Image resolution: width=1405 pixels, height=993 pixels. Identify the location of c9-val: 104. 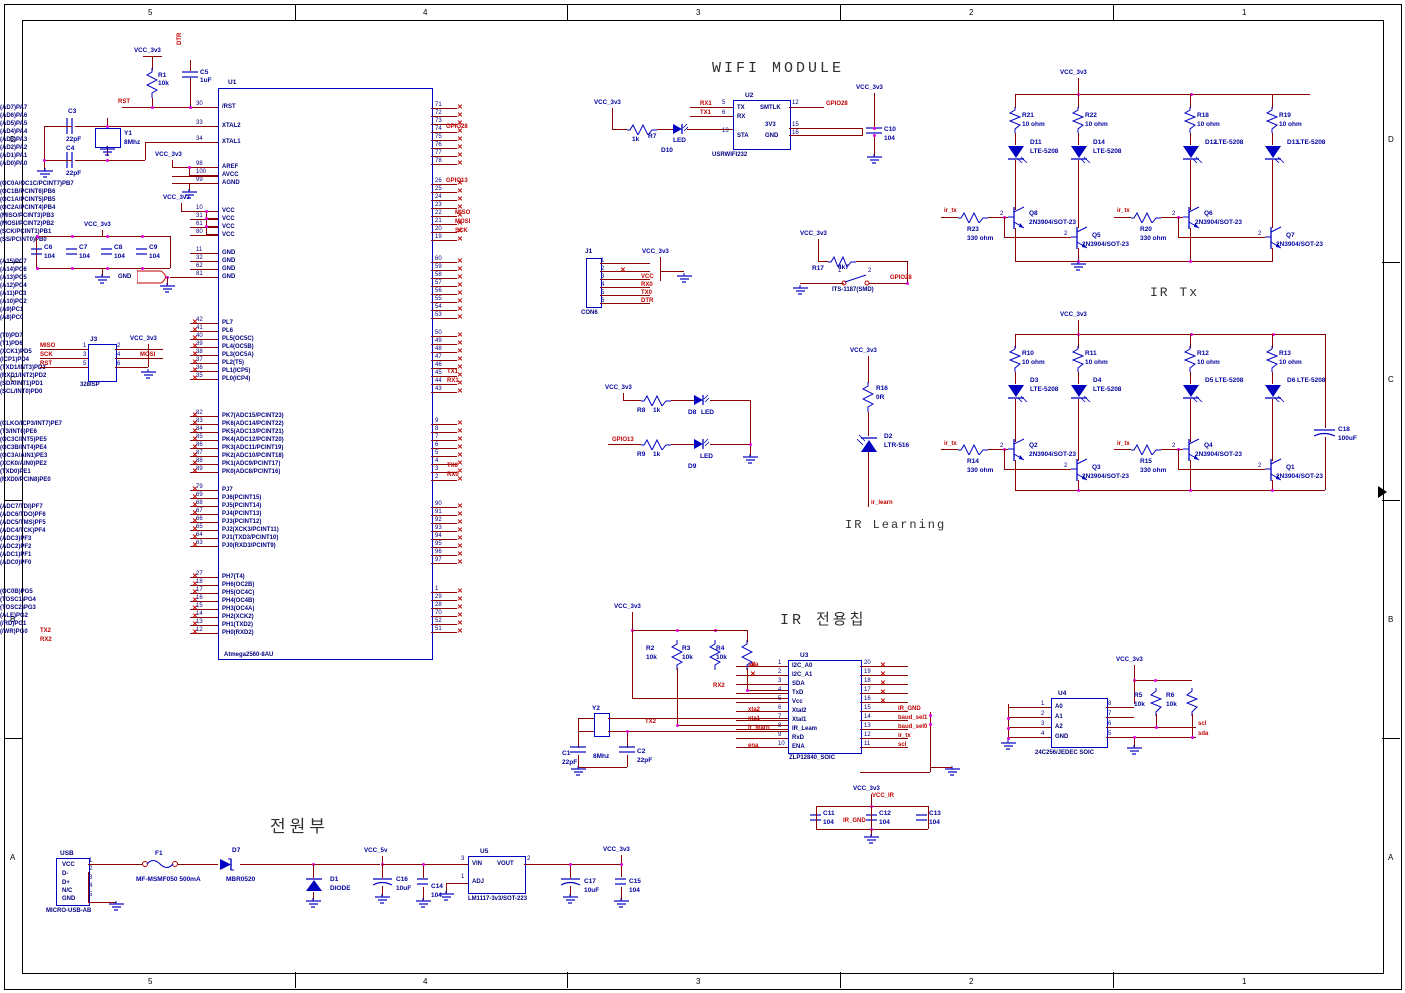
(154, 256).